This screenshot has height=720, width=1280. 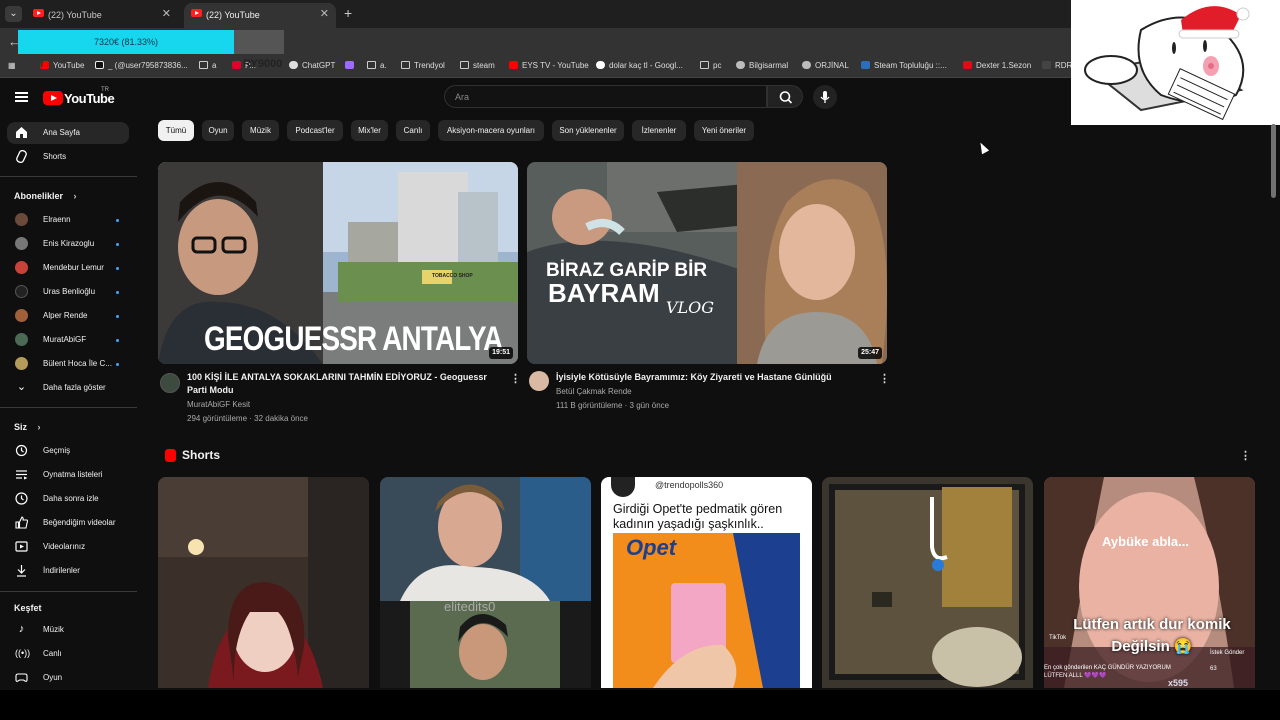 I want to click on globe-icon, so click(x=806, y=65).